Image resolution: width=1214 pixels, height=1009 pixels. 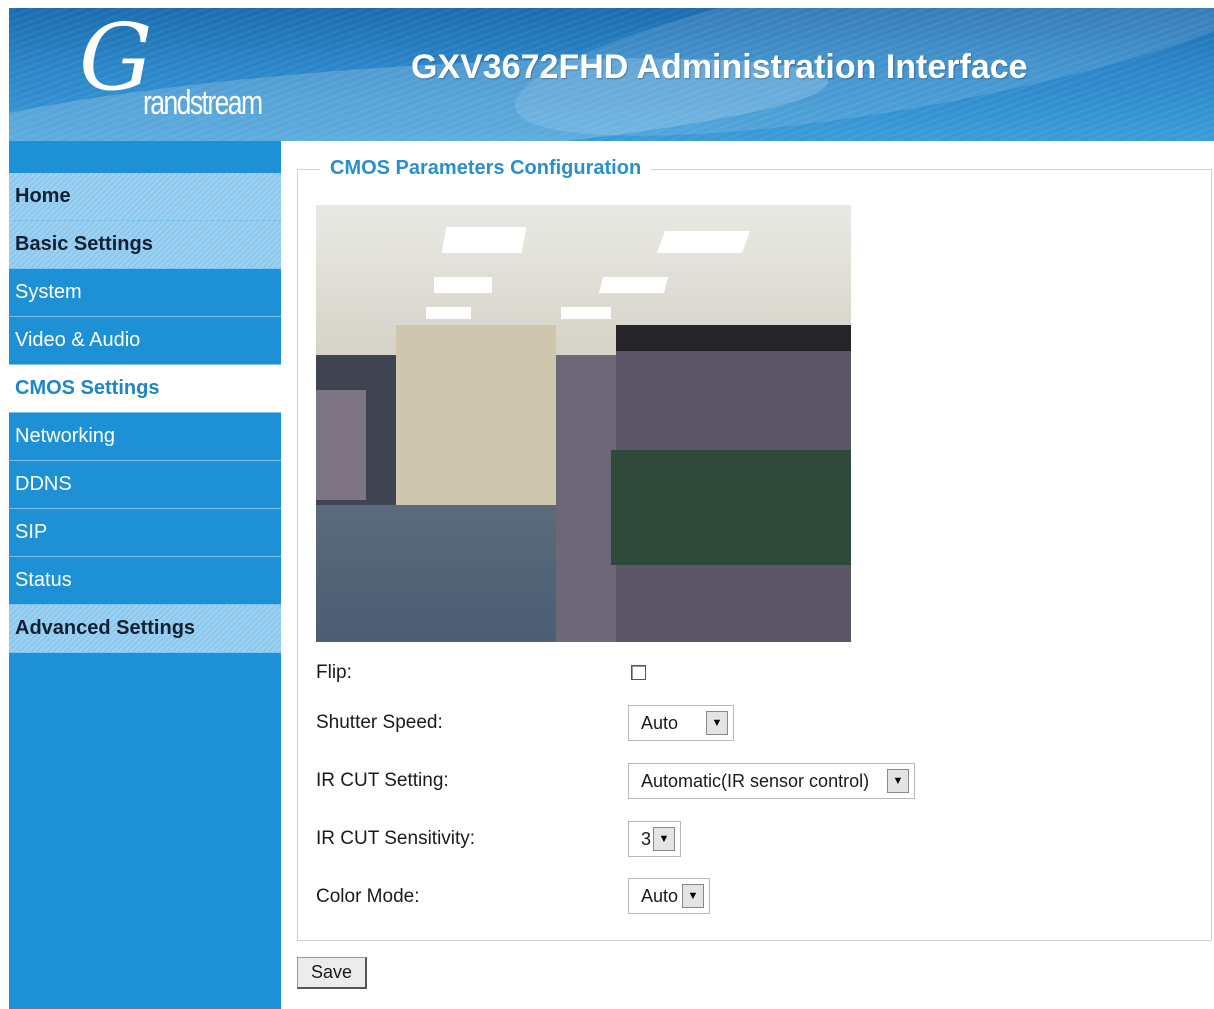 I want to click on logo-initial: G, so click(x=116, y=59).